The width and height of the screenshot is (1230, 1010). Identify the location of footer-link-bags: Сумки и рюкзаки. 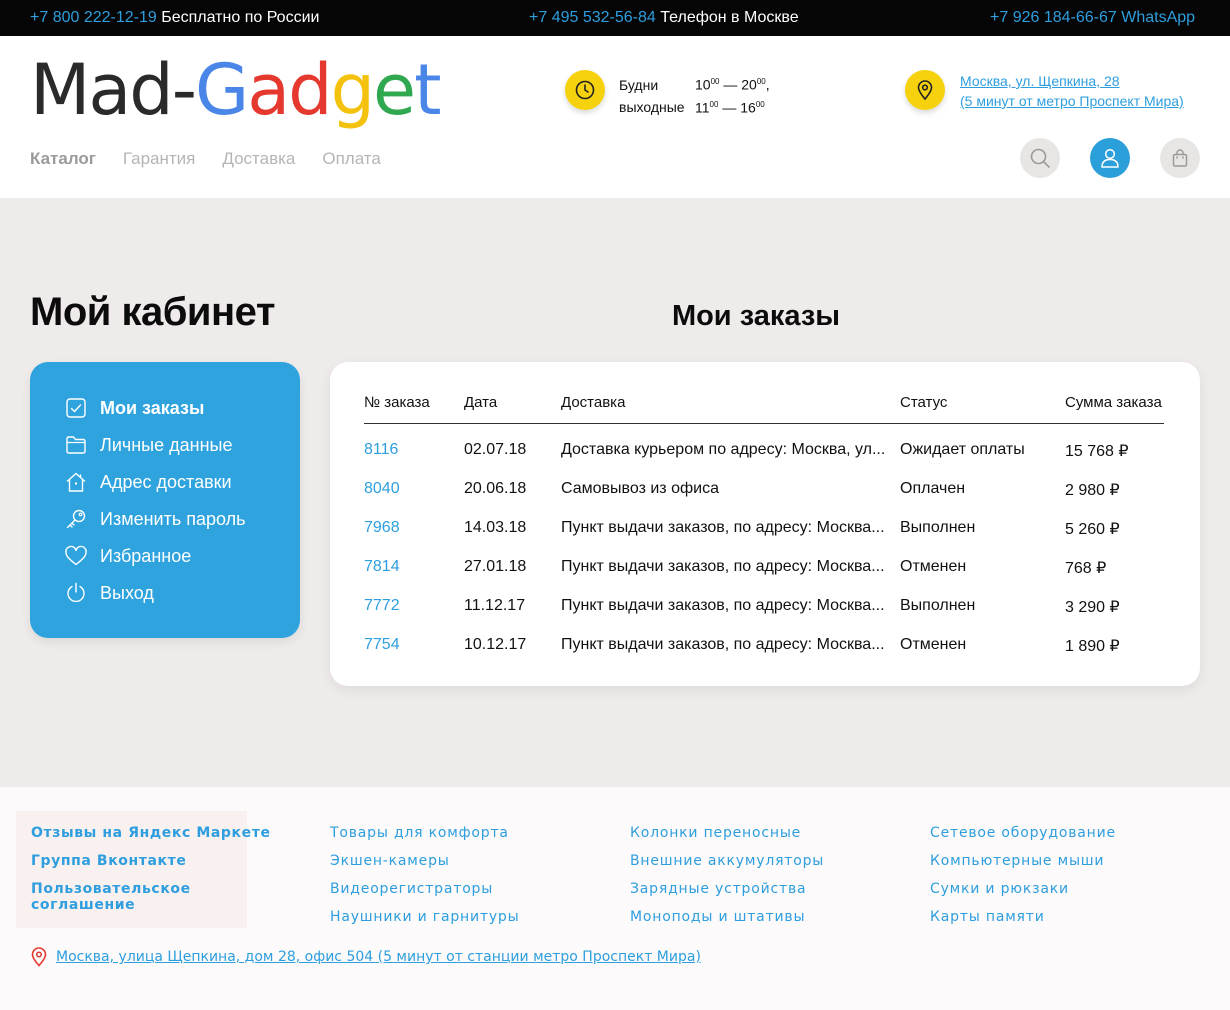
(999, 889).